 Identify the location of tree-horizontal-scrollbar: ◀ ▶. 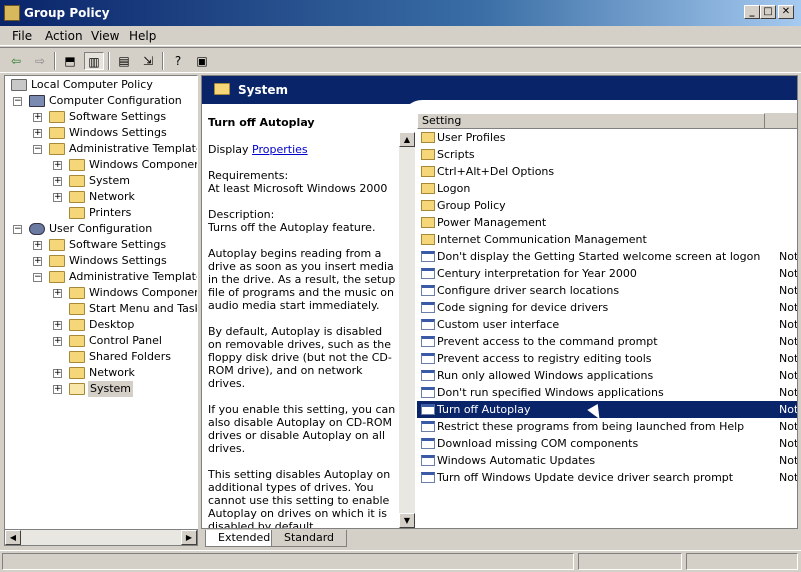
(101, 537).